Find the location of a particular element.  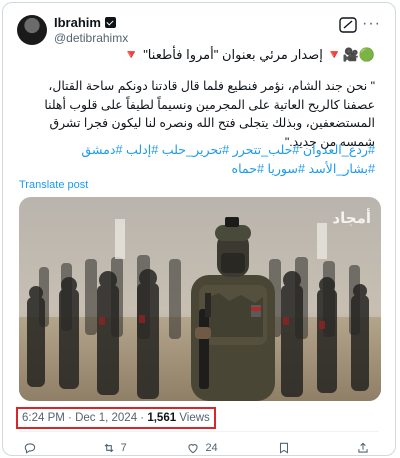

retweet-button: 7 is located at coordinates (114, 448).